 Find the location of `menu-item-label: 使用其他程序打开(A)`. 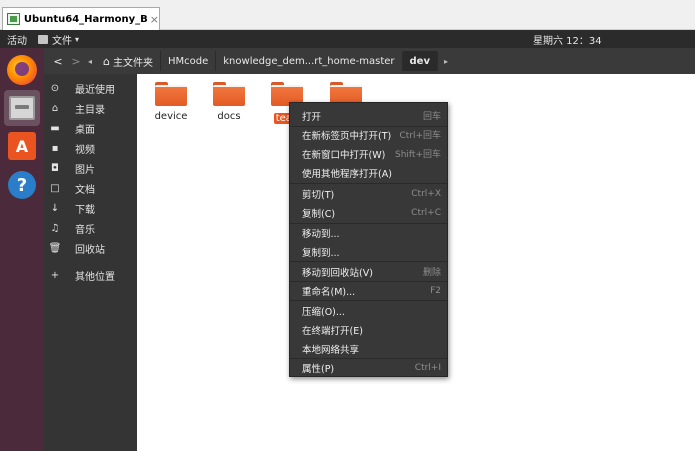

menu-item-label: 使用其他程序打开(A) is located at coordinates (347, 174).